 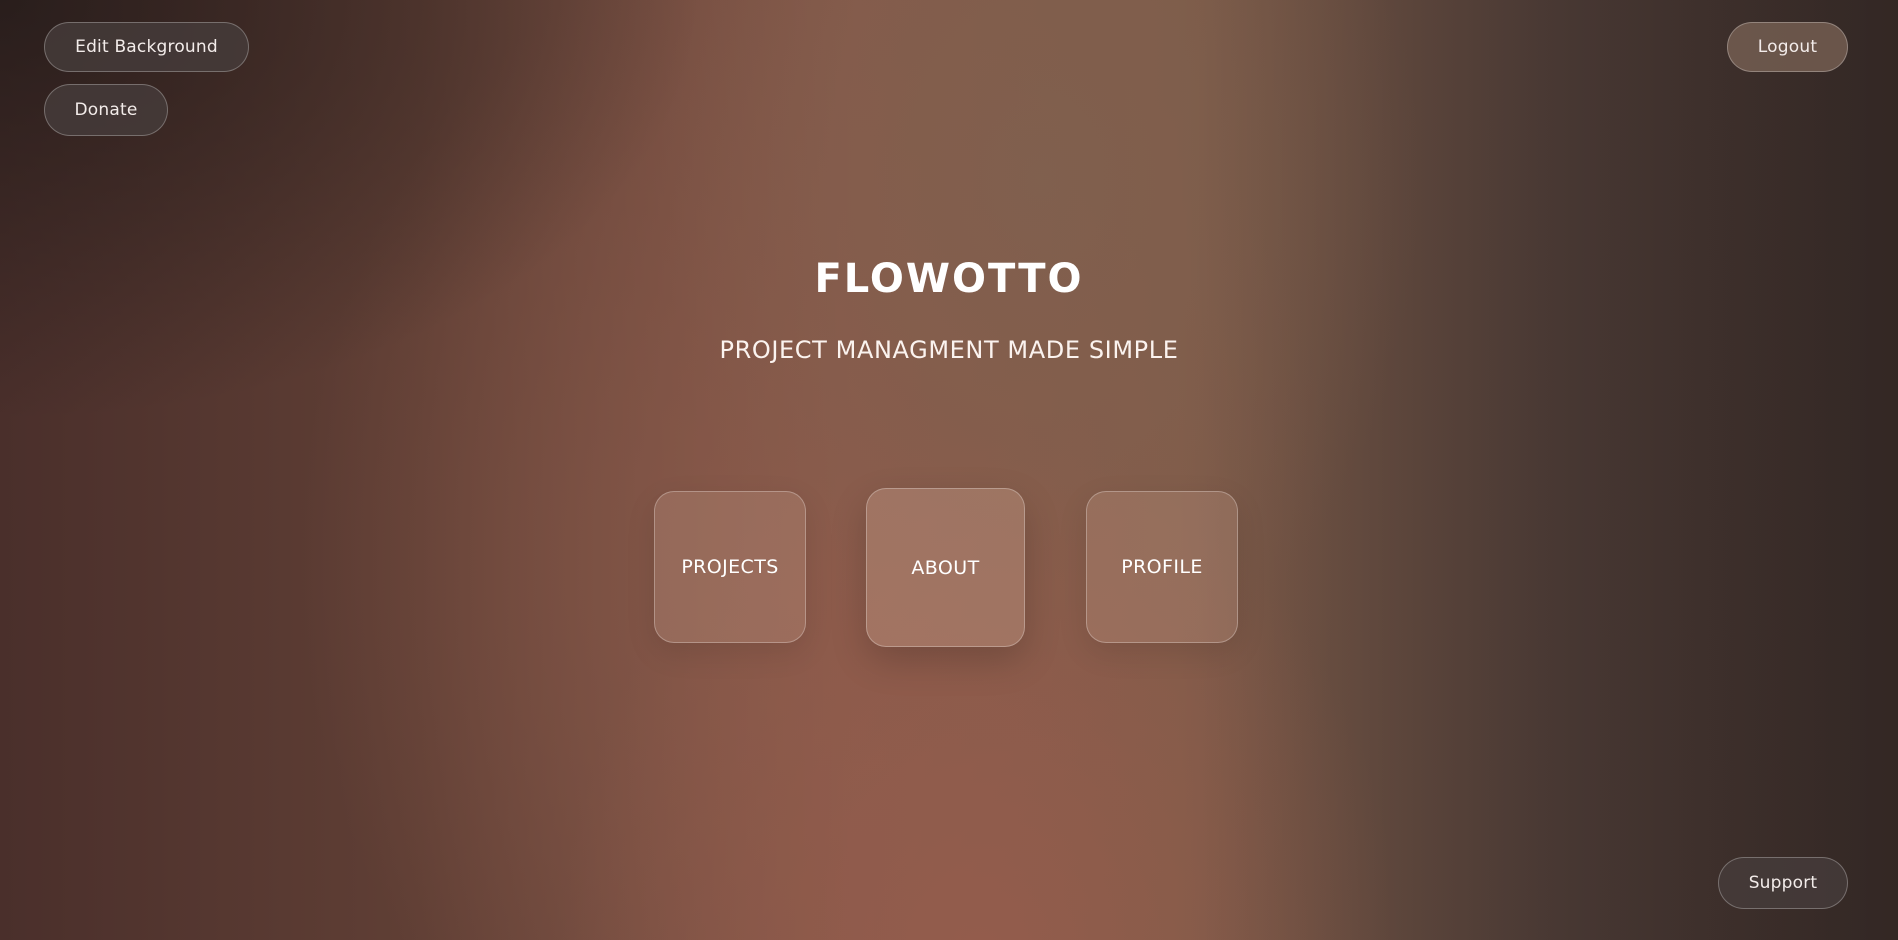 I want to click on about-tile-label: ABOUT, so click(x=945, y=567).